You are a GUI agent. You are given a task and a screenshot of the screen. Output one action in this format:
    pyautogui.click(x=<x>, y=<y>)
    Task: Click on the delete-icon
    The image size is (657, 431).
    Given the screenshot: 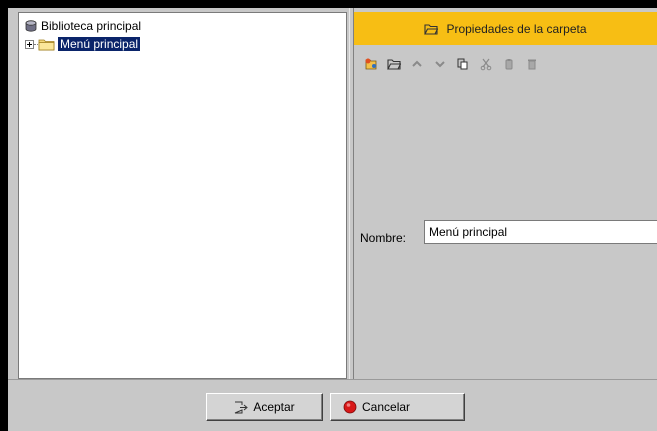 What is the action you would take?
    pyautogui.click(x=532, y=64)
    